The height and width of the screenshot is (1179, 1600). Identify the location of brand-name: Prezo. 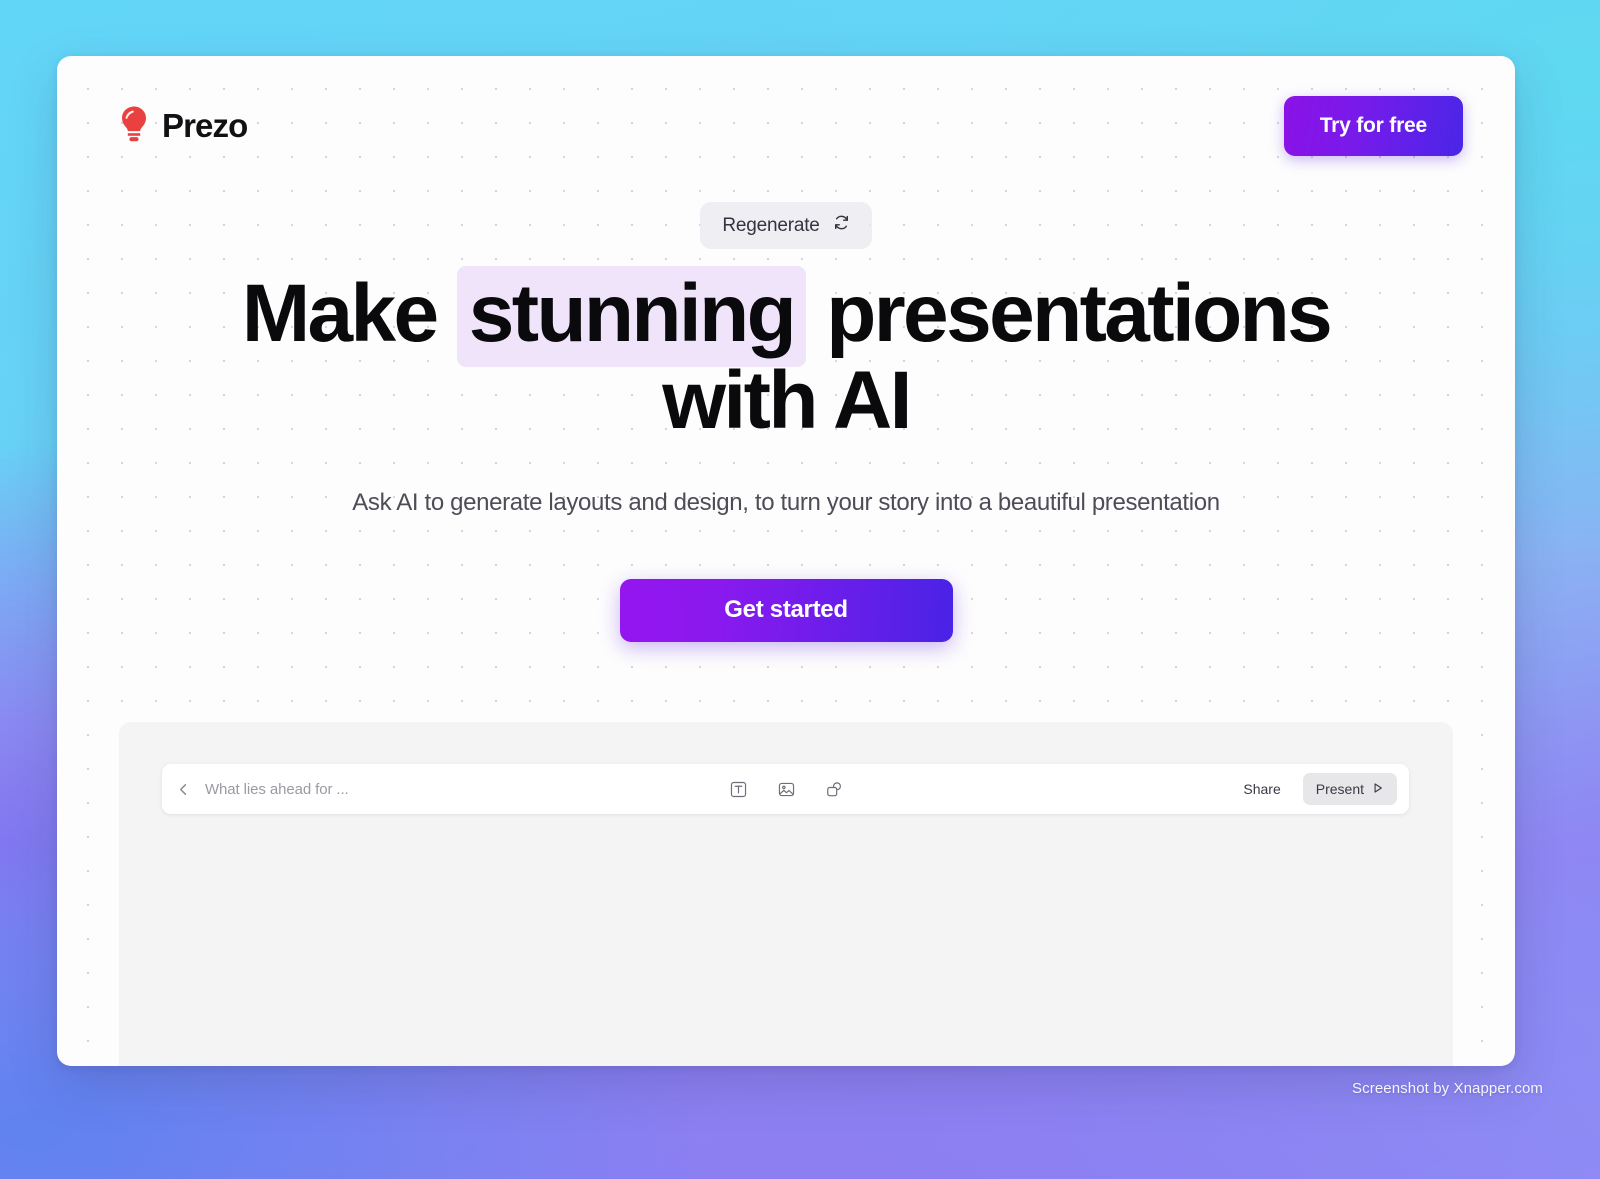
(205, 125).